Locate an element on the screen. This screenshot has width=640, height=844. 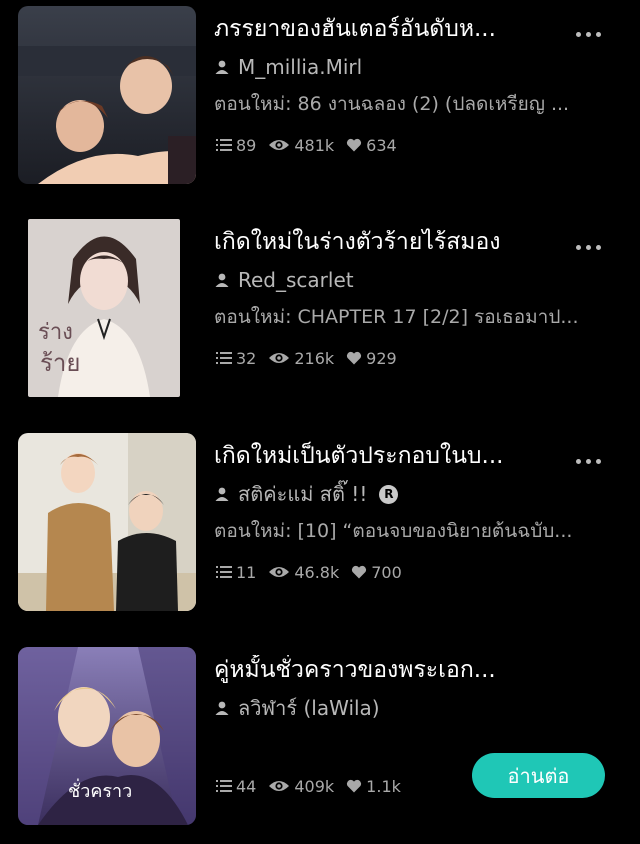
like-count: 929 is located at coordinates (371, 358).